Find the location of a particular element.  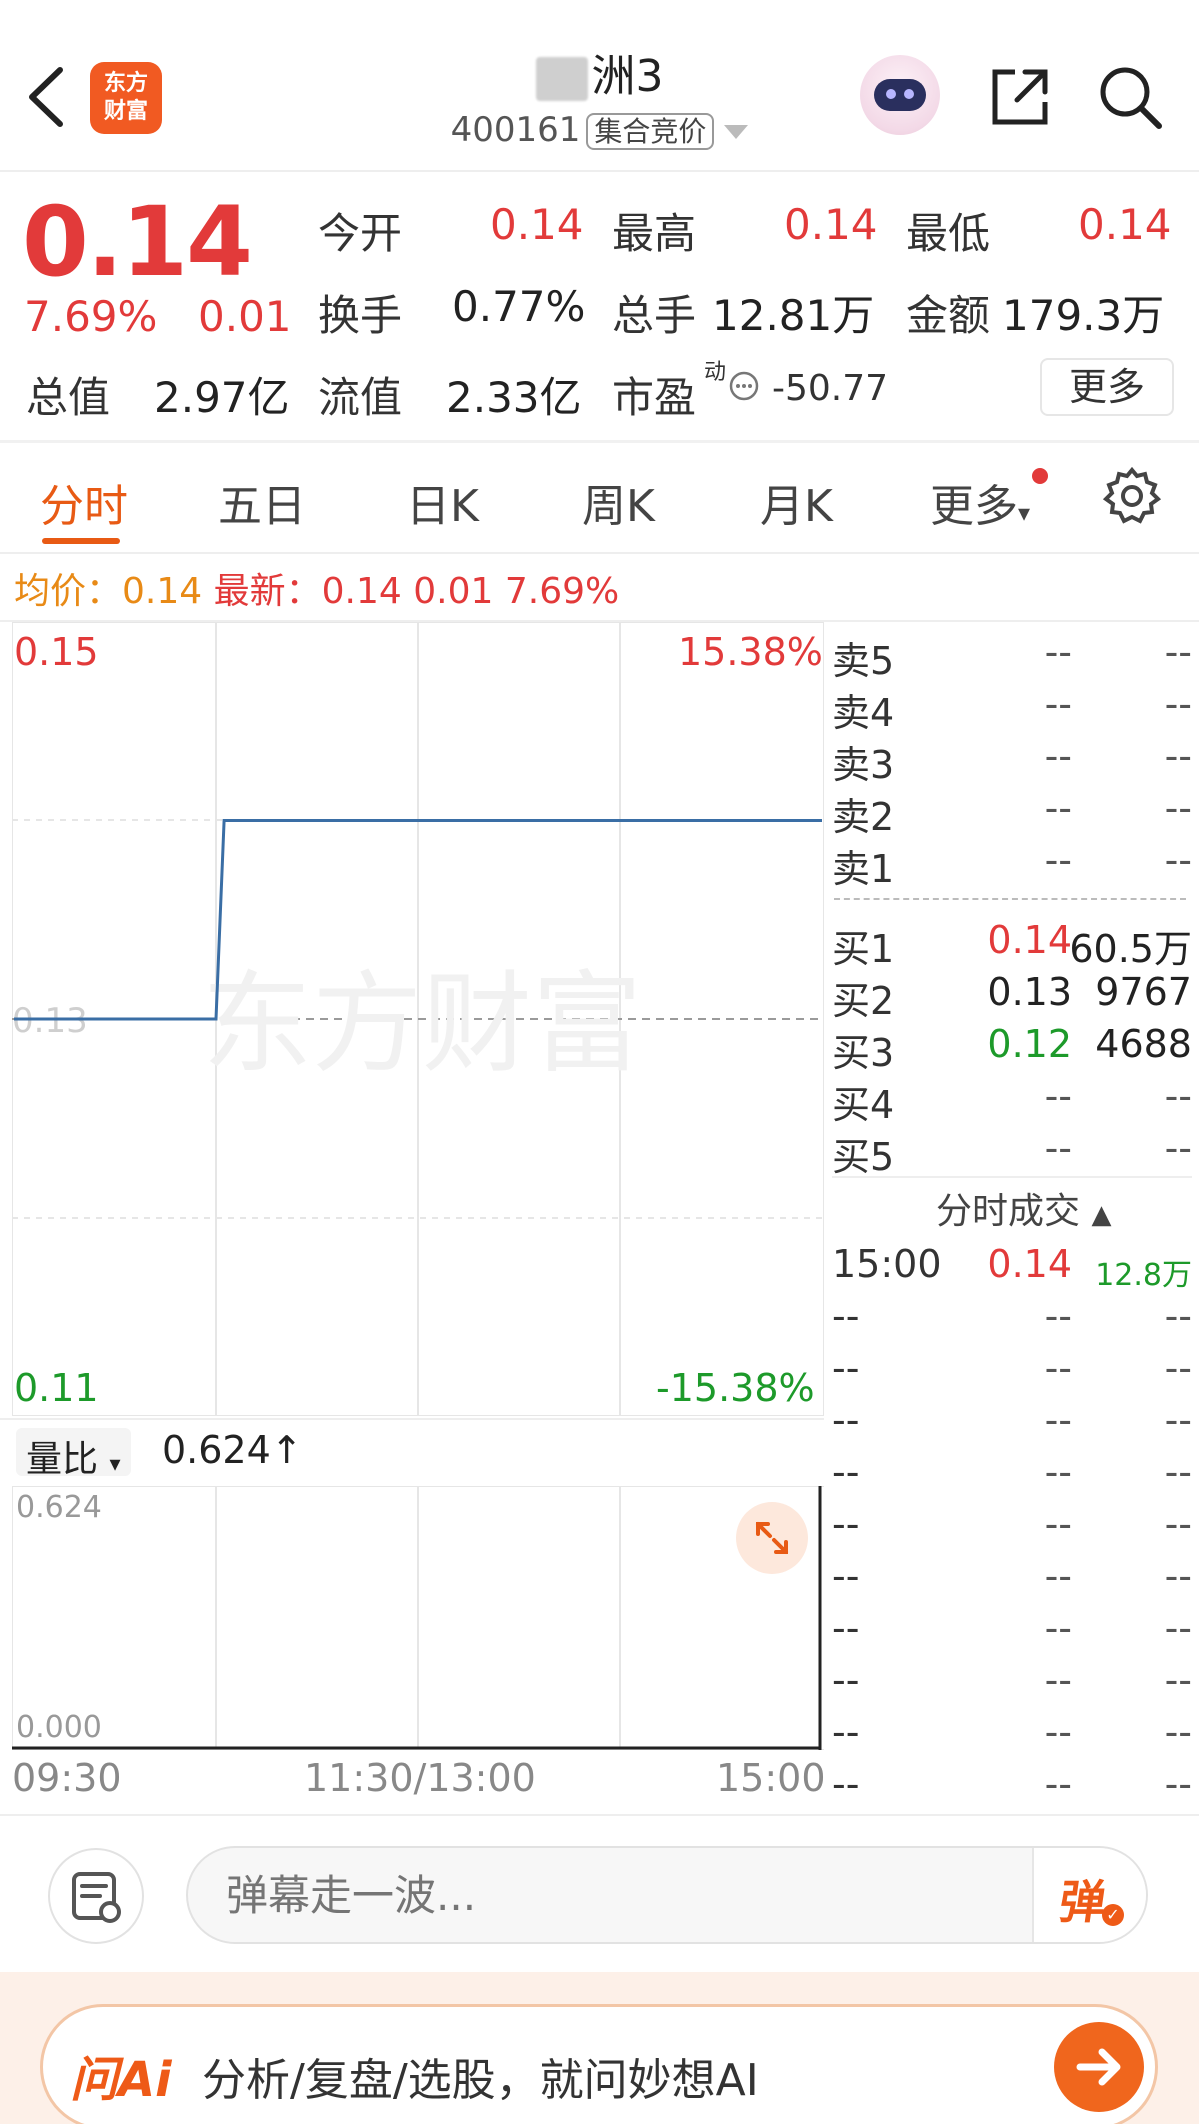

chart-tabs: 分时 五日 日K 周K 月K 更多▾ is located at coordinates (599, 500).